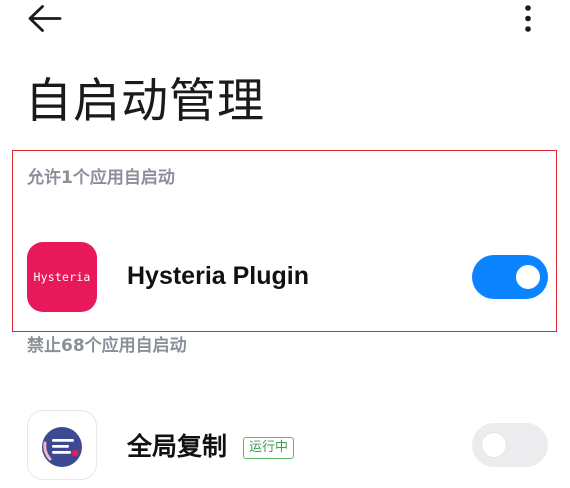 The width and height of the screenshot is (570, 488). I want to click on top-bar, so click(285, 20).